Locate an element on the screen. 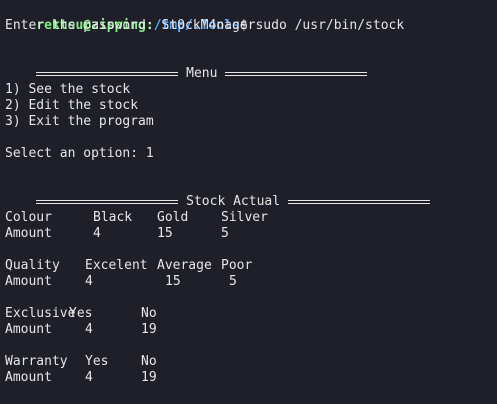 Image resolution: width=497 pixels, height=404 pixels. table-cell: Poor is located at coordinates (237, 265).